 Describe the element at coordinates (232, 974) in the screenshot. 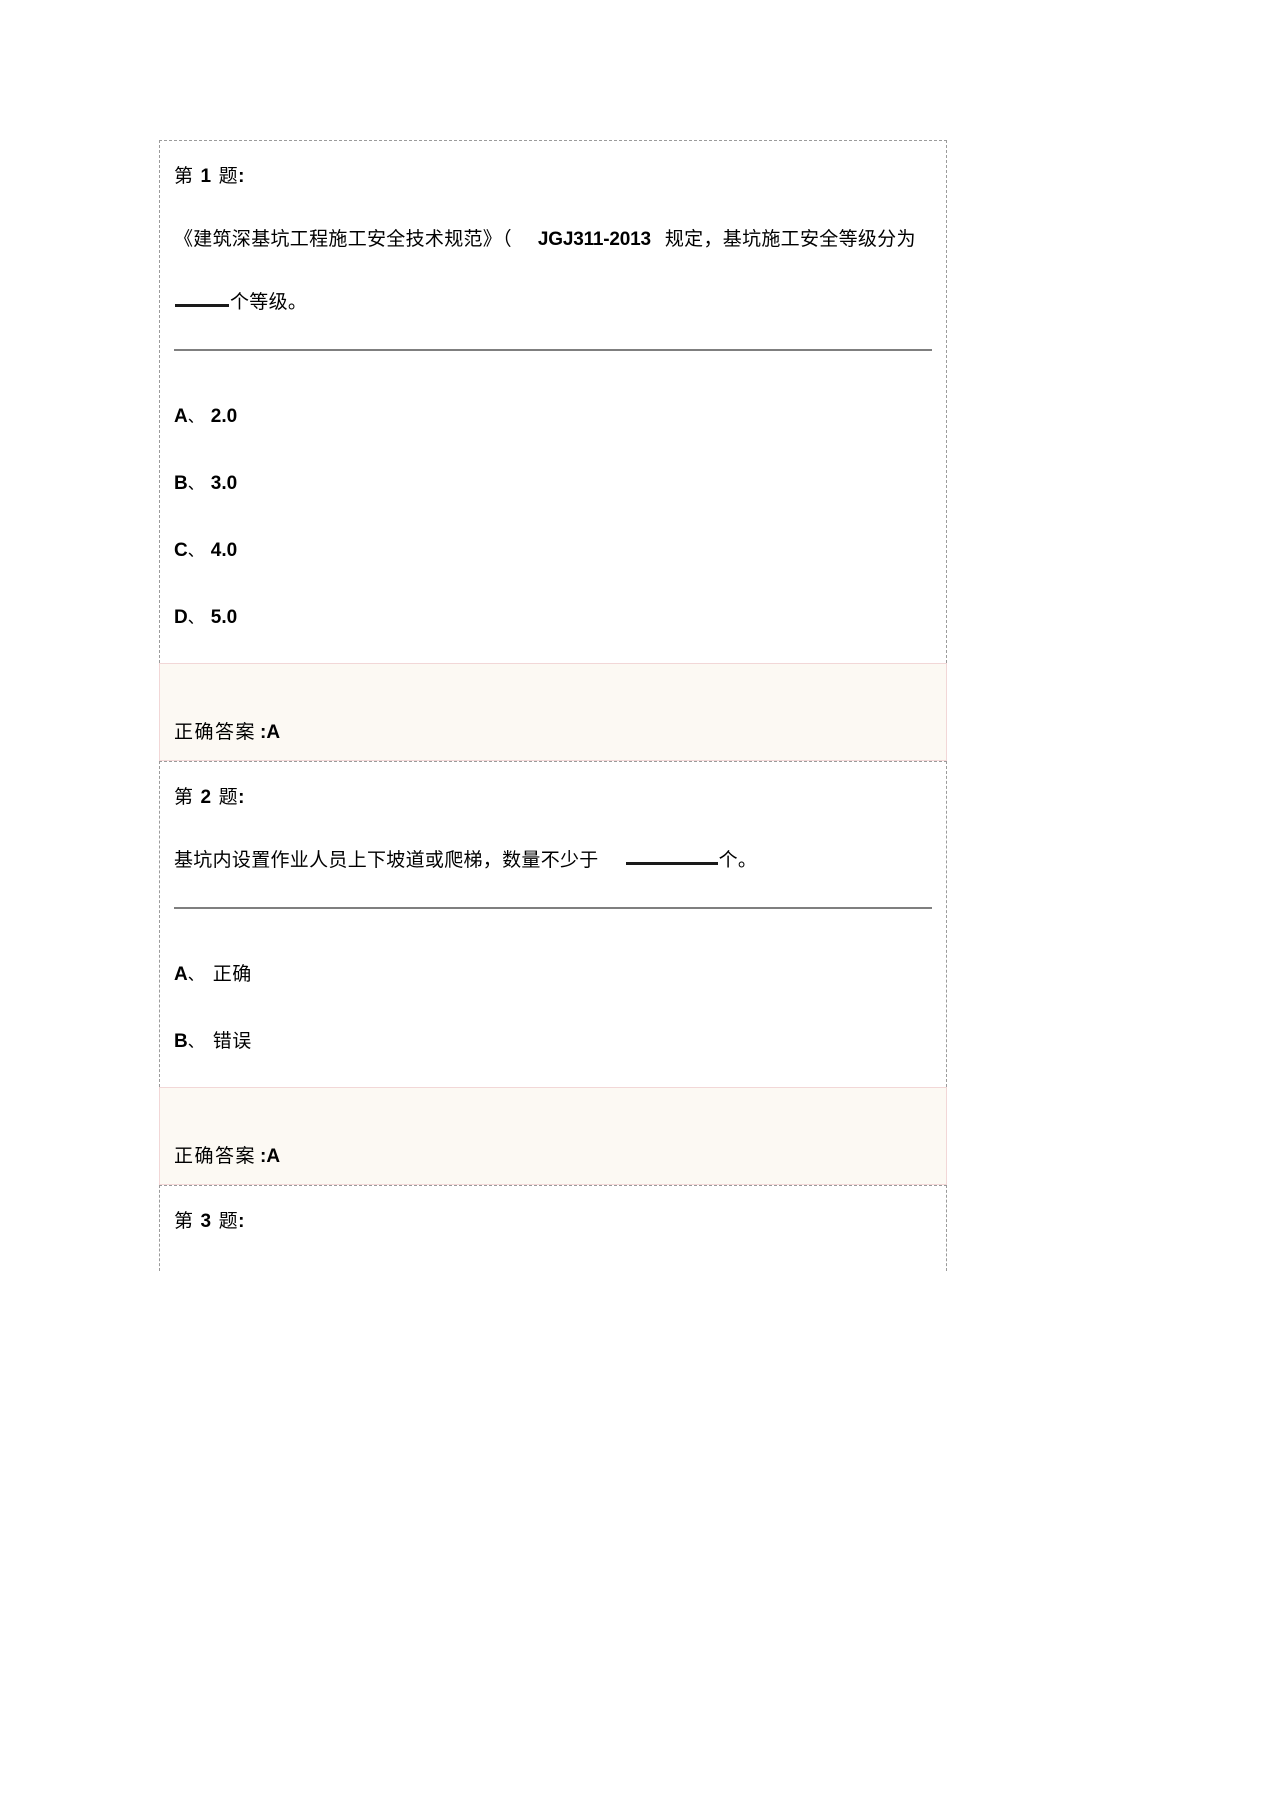

I see `option-value: 正确` at that location.